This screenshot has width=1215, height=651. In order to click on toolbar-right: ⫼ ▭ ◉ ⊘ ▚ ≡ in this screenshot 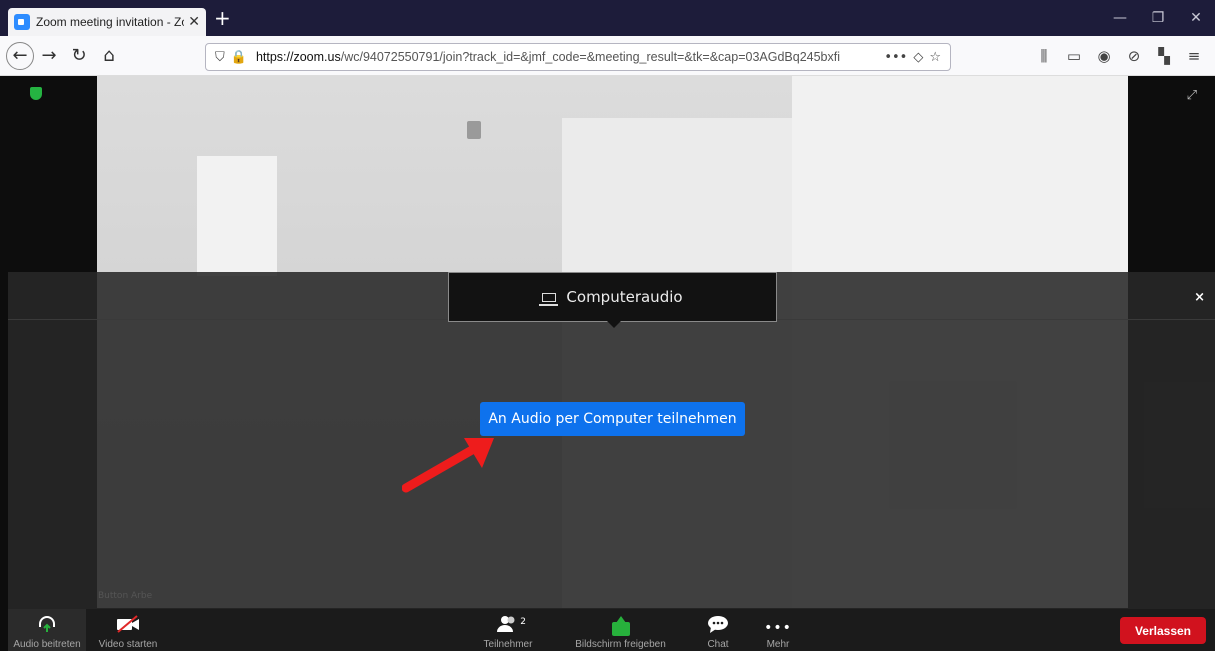, I will do `click(1119, 56)`.